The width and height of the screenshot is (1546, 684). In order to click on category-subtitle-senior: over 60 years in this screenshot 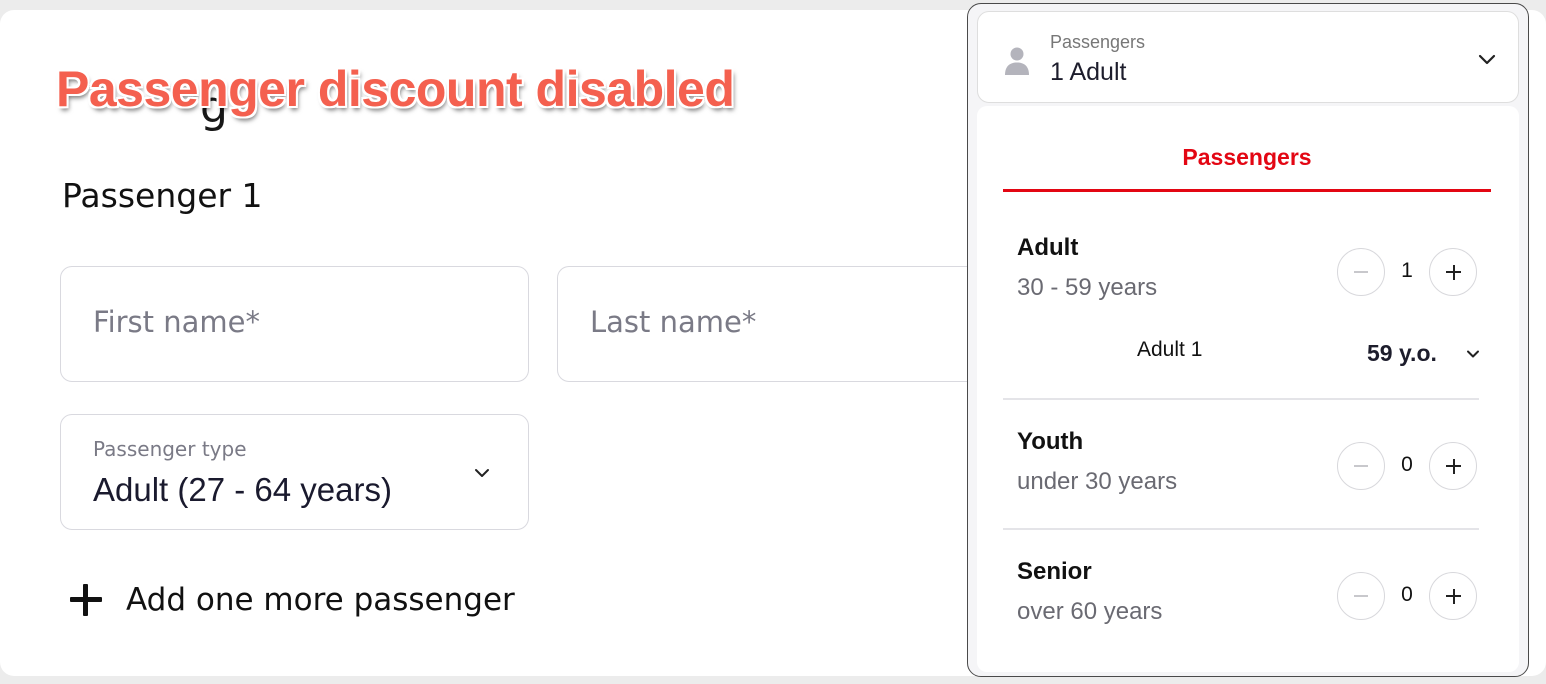, I will do `click(1090, 611)`.